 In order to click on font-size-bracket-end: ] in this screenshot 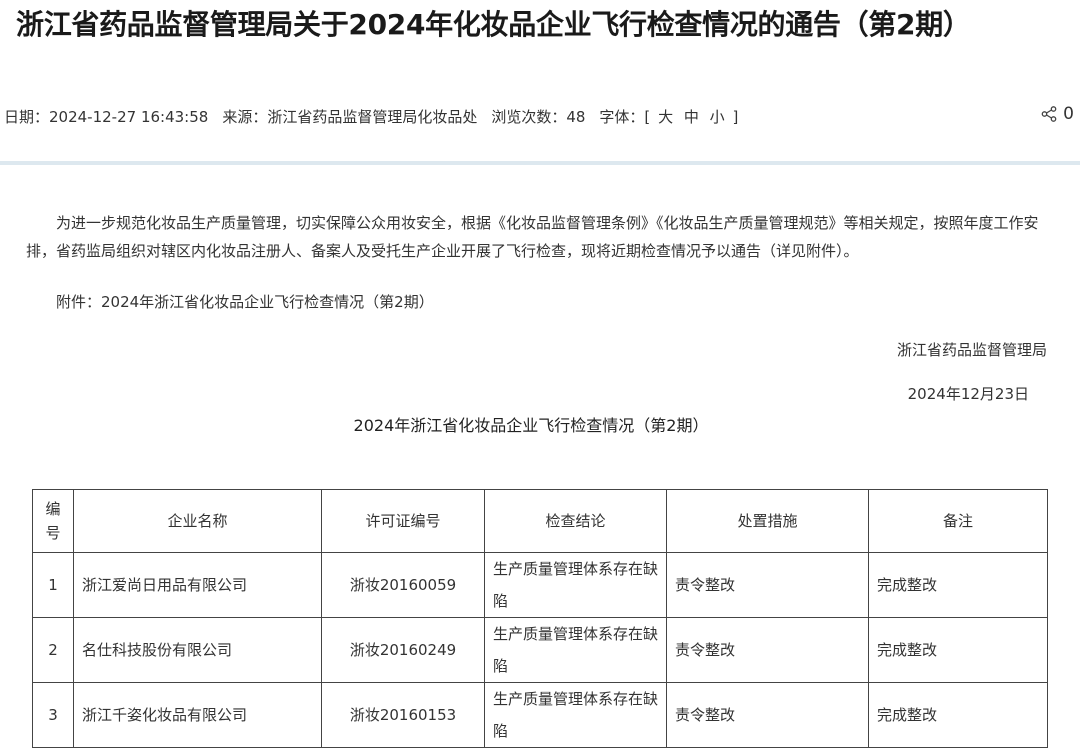, I will do `click(735, 116)`.